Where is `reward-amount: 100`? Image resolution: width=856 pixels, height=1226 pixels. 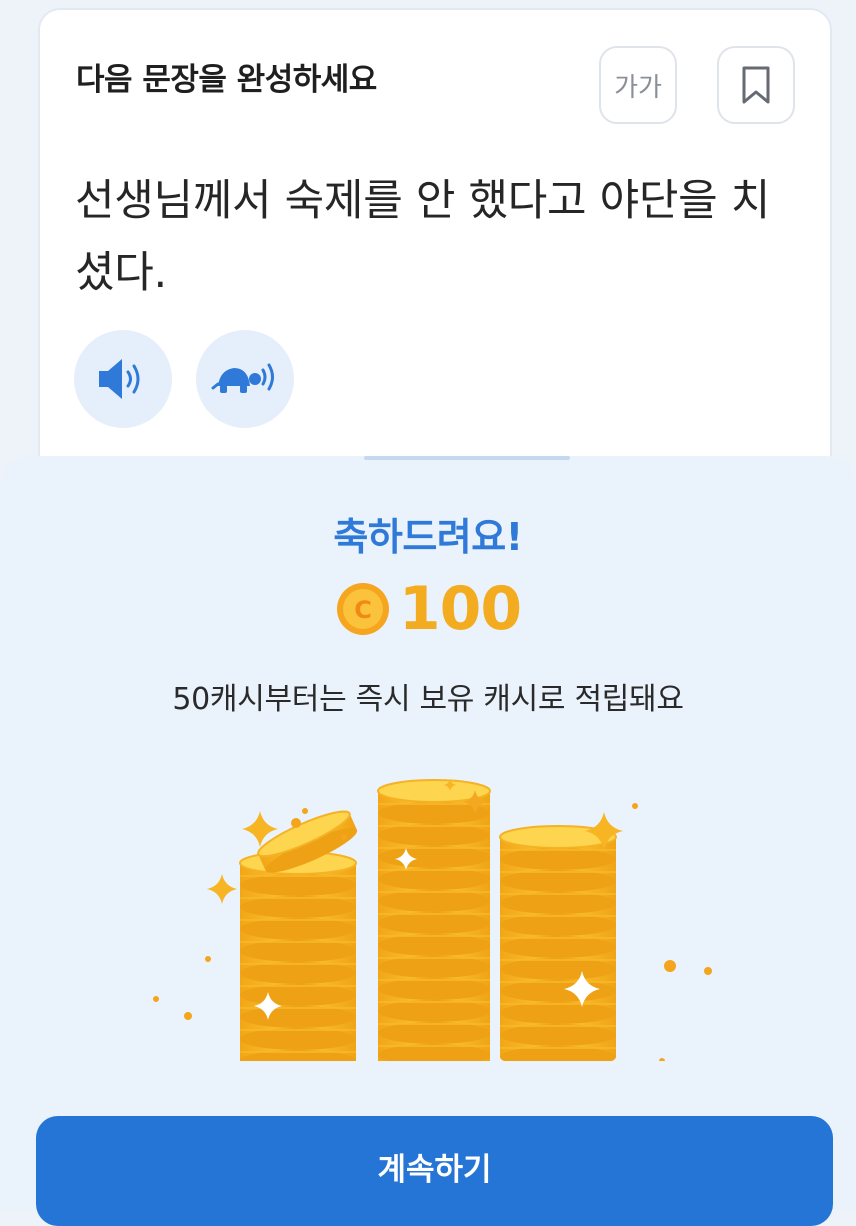 reward-amount: 100 is located at coordinates (460, 609).